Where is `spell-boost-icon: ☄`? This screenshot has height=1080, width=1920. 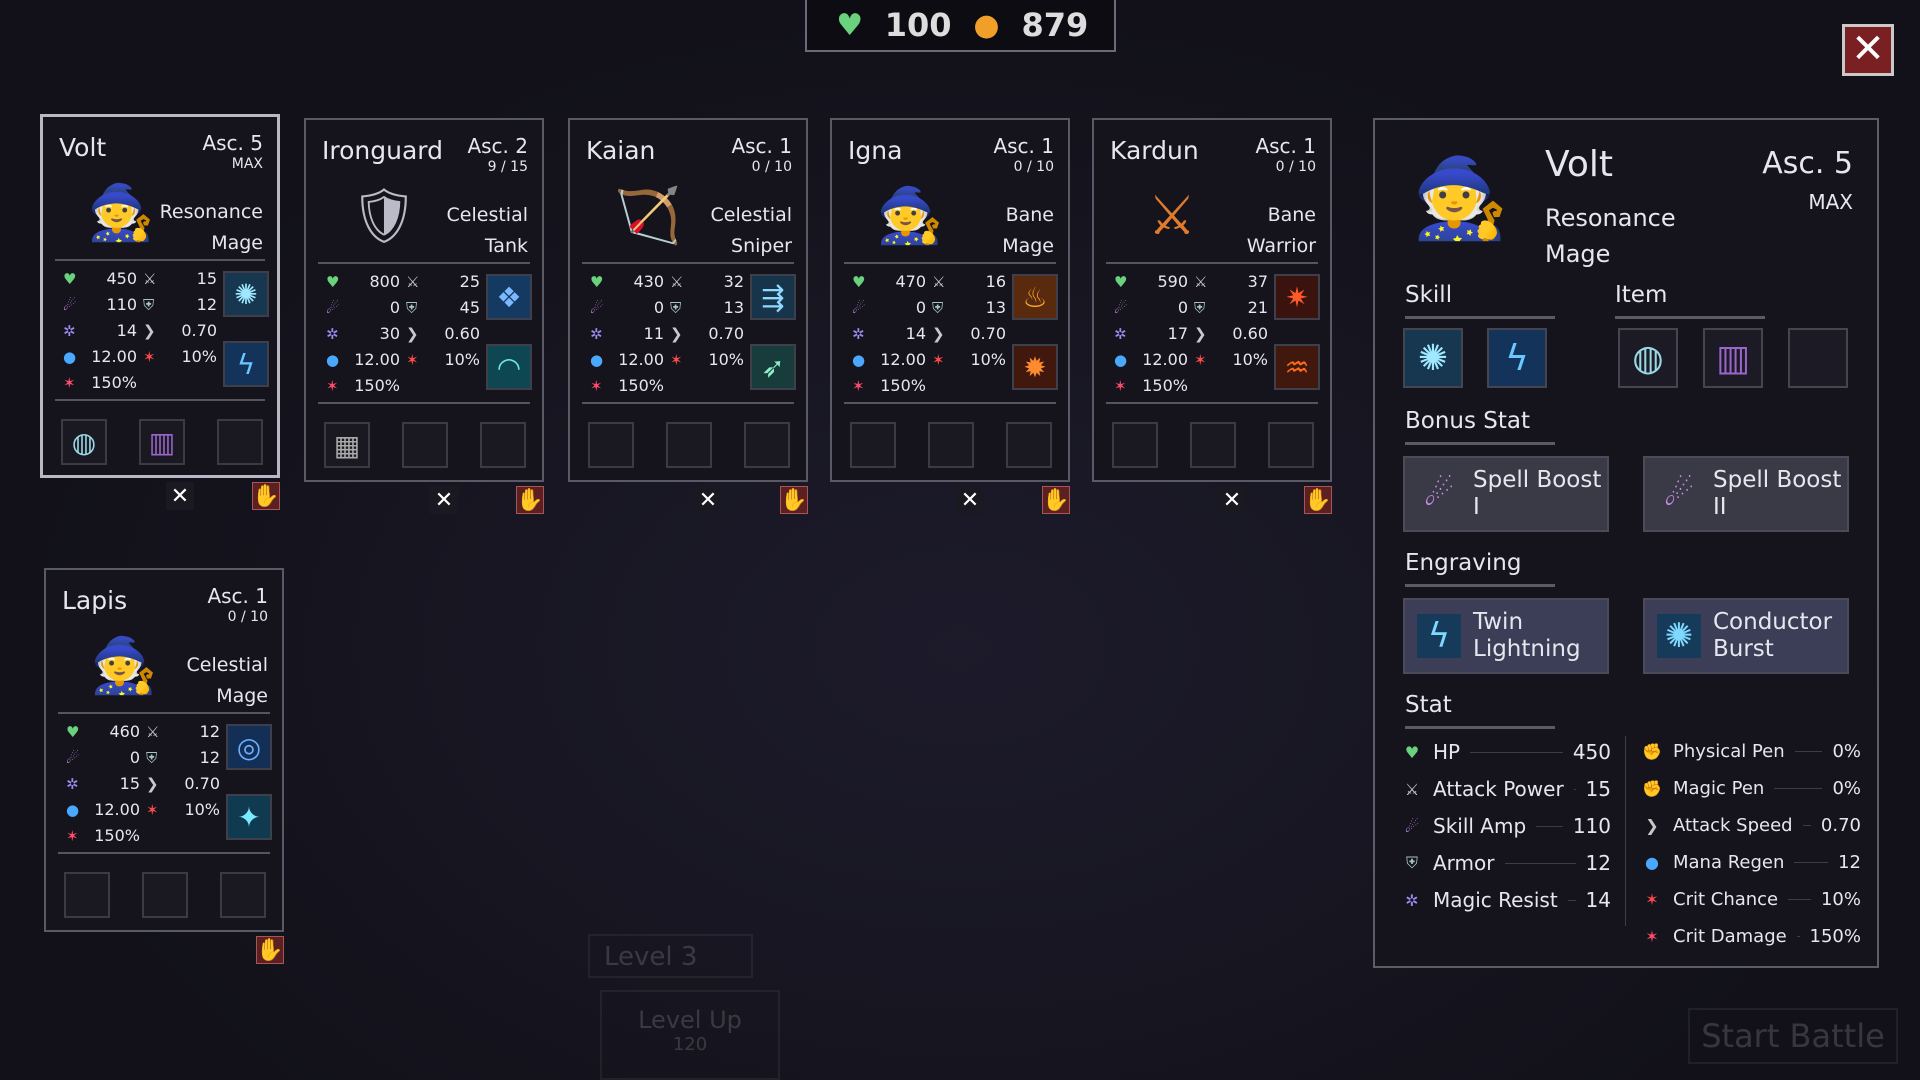 spell-boost-icon: ☄ is located at coordinates (1439, 493).